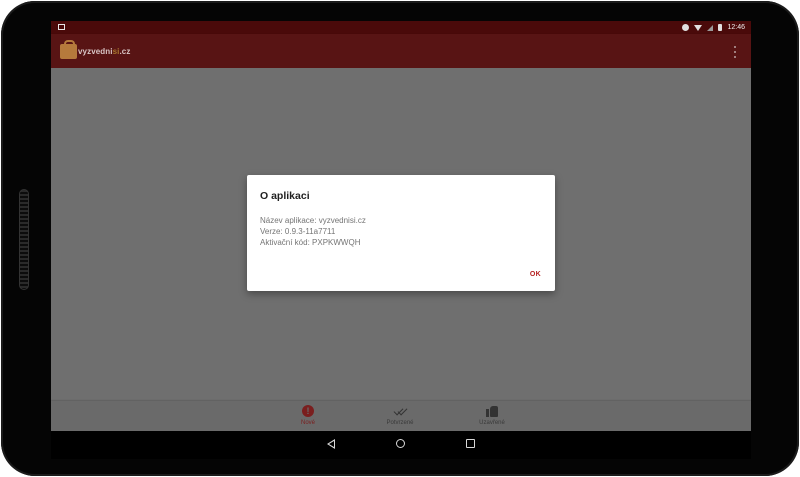 This screenshot has height=477, width=800. Describe the element at coordinates (470, 443) in the screenshot. I see `recents-icon` at that location.